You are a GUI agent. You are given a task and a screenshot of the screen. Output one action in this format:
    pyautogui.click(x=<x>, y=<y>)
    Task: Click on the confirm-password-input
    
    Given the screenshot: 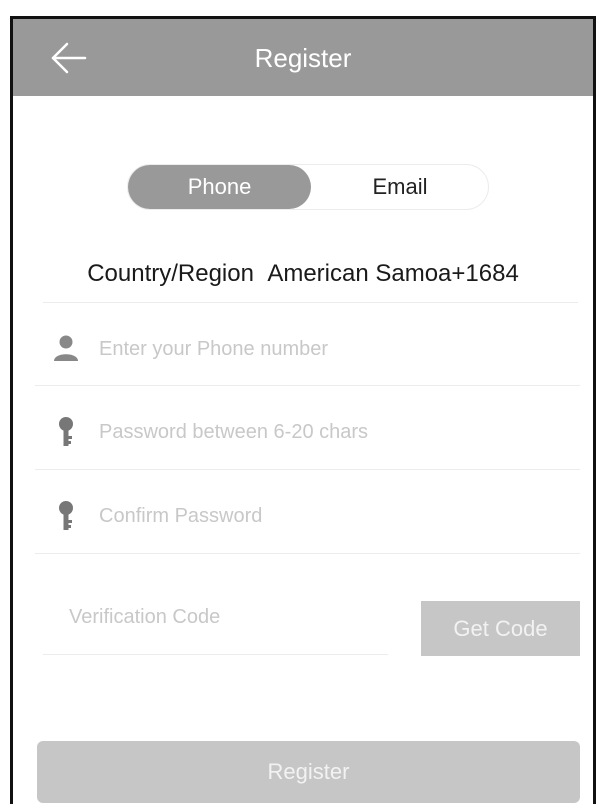 What is the action you would take?
    pyautogui.click(x=329, y=516)
    